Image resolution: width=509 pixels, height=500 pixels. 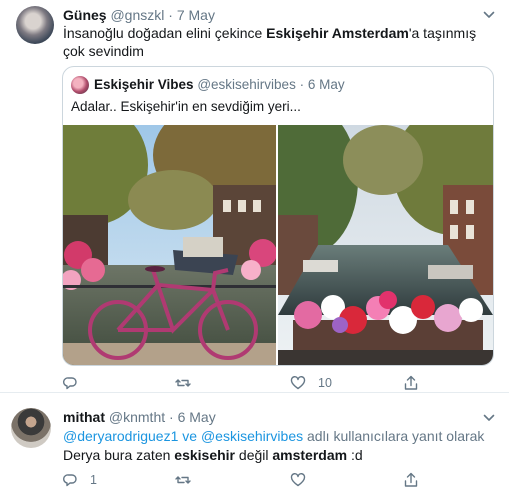 I want to click on tweet-header: Güneş @gnszkl · 7 May, so click(x=139, y=15).